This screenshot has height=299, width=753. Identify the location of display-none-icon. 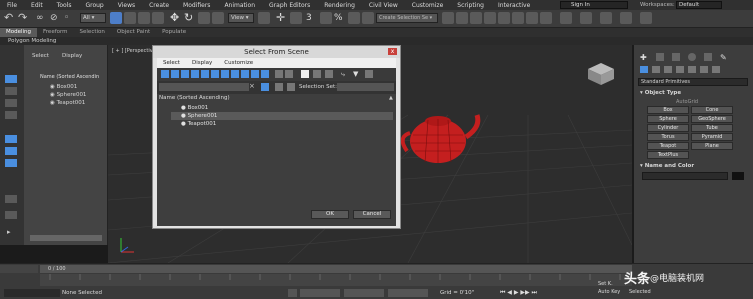
(11, 79).